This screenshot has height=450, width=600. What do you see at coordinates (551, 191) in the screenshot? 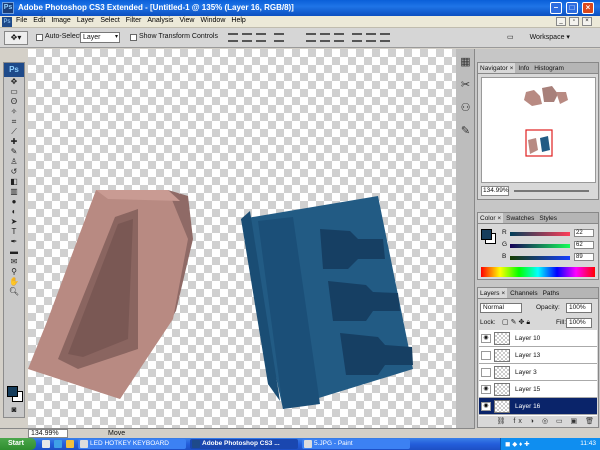
I see `navigator-zoom-slider` at bounding box center [551, 191].